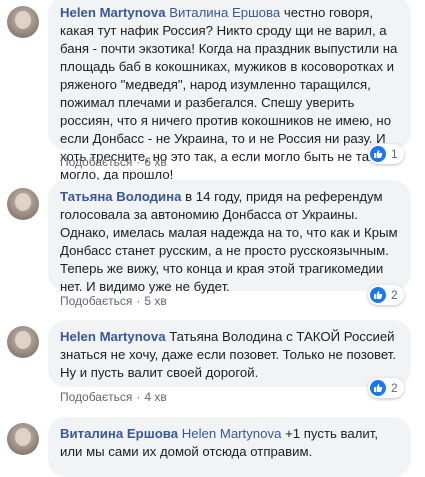  What do you see at coordinates (232, 433) in the screenshot?
I see `comment-mention: Helen Martynova` at bounding box center [232, 433].